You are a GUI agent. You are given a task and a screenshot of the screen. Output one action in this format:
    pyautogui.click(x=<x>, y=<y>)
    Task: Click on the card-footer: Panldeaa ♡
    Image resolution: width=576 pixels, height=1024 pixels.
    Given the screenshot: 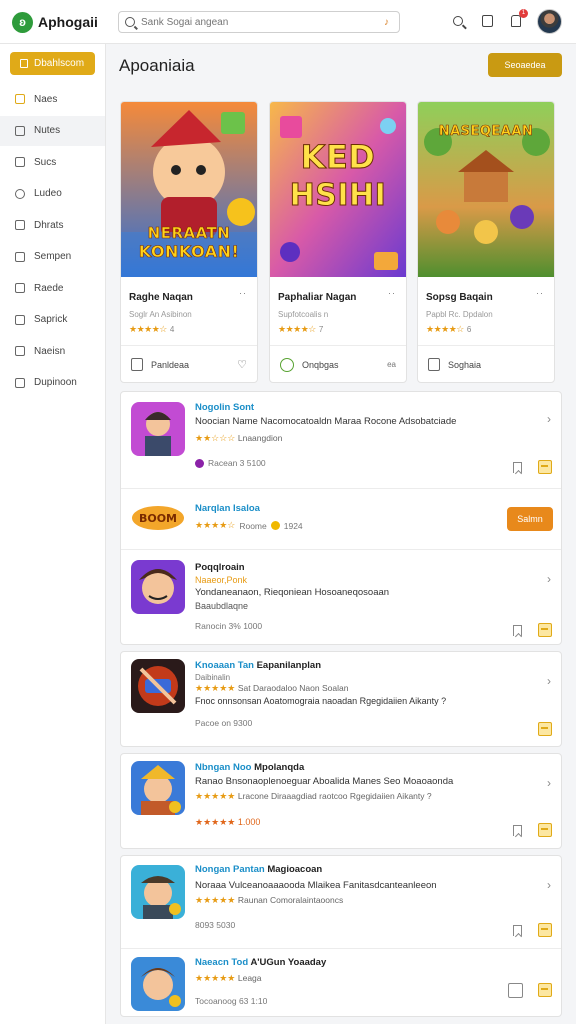 What is the action you would take?
    pyautogui.click(x=189, y=363)
    